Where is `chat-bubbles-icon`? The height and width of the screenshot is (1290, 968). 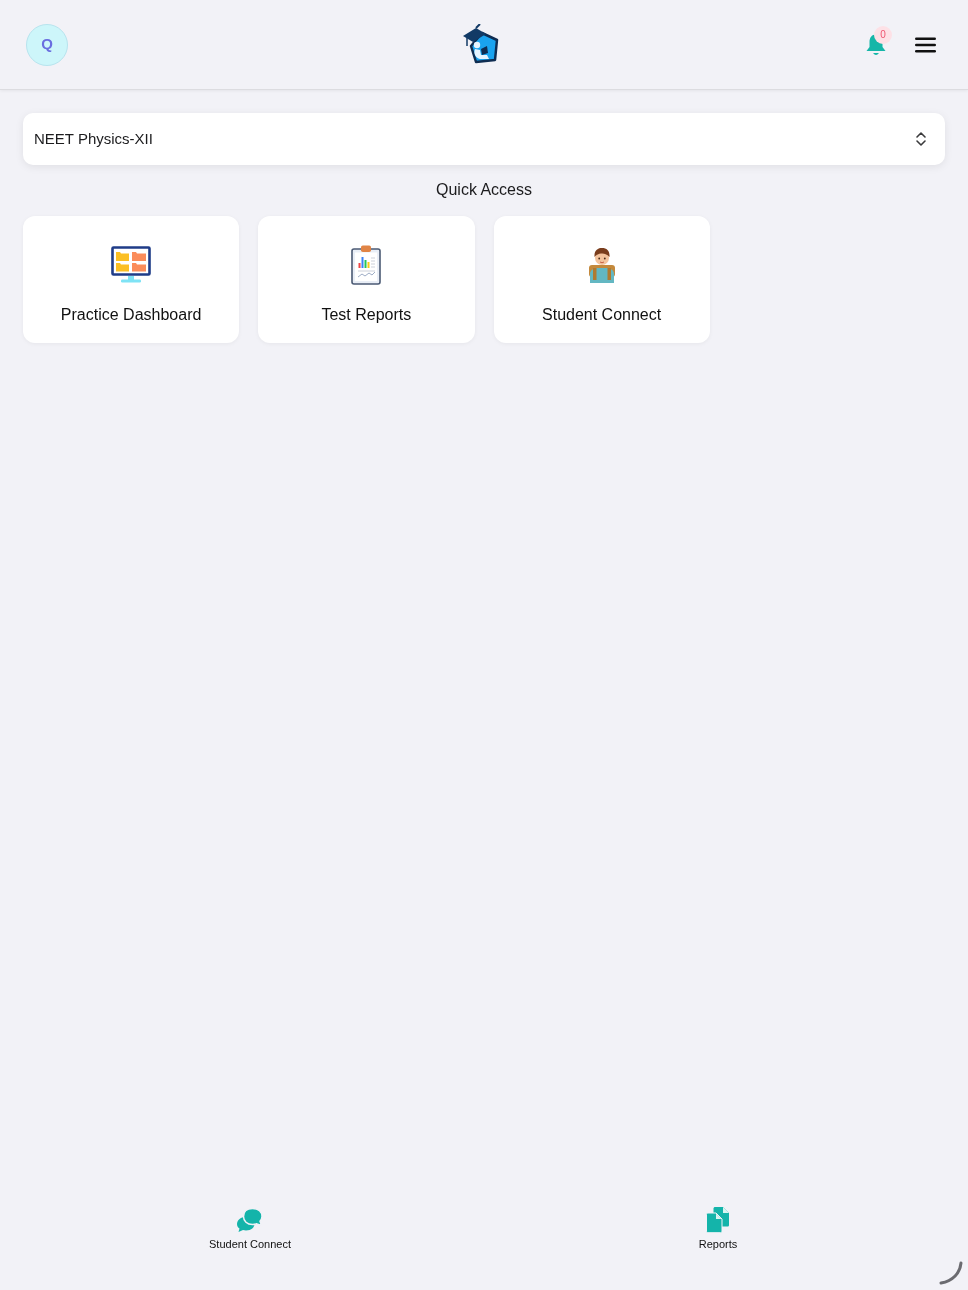
chat-bubbles-icon is located at coordinates (250, 1220).